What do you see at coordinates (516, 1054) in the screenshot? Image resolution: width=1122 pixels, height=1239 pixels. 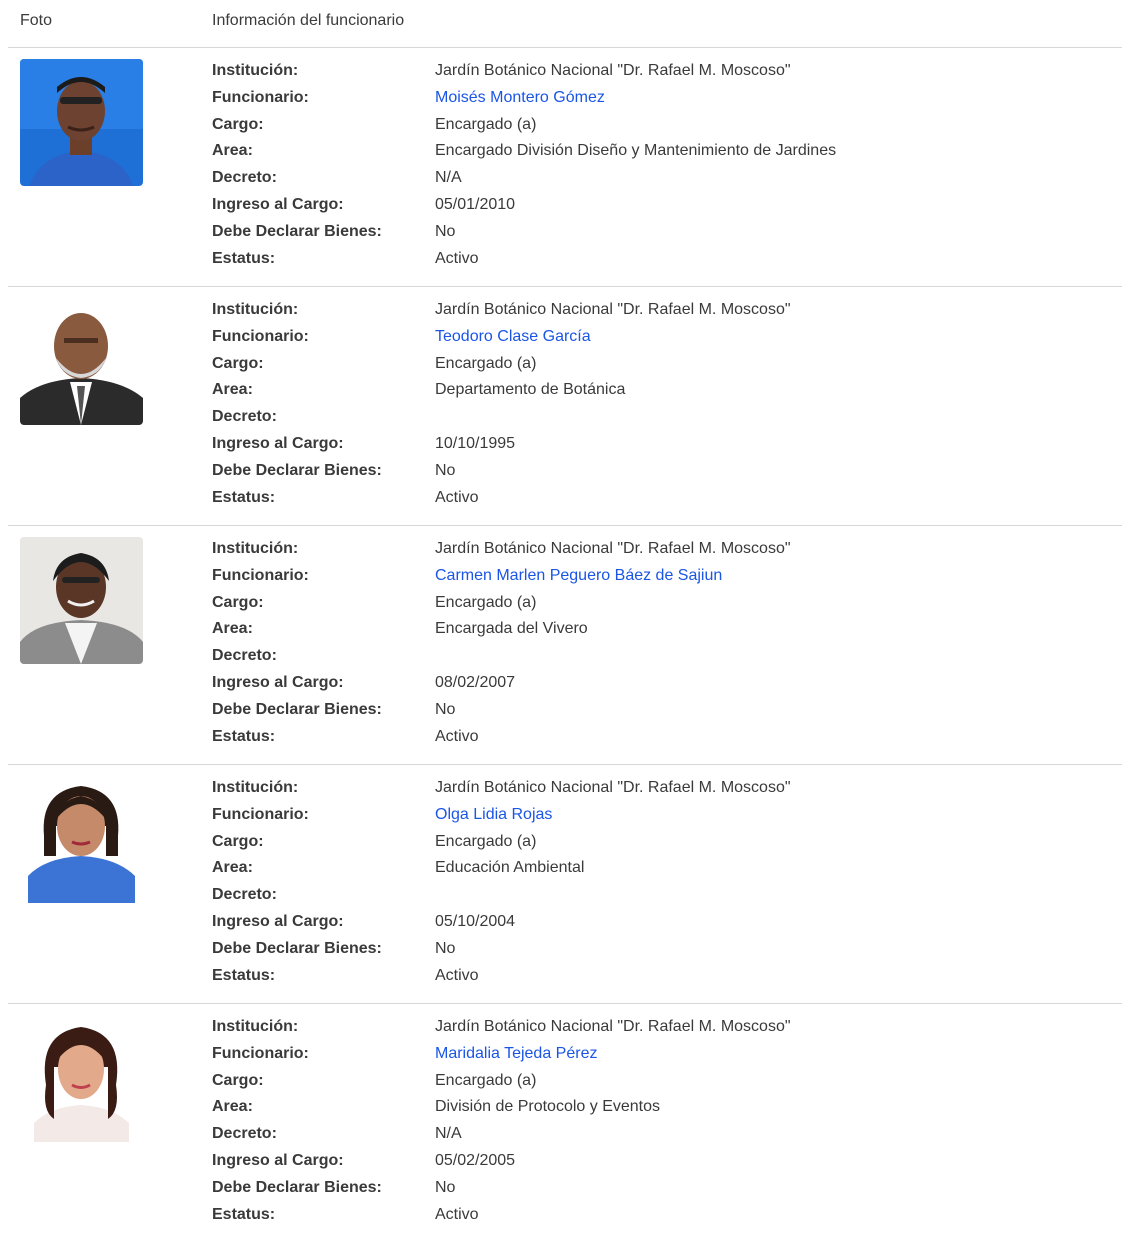 I see `official-name-link: Maridalia Tejeda Pérez` at bounding box center [516, 1054].